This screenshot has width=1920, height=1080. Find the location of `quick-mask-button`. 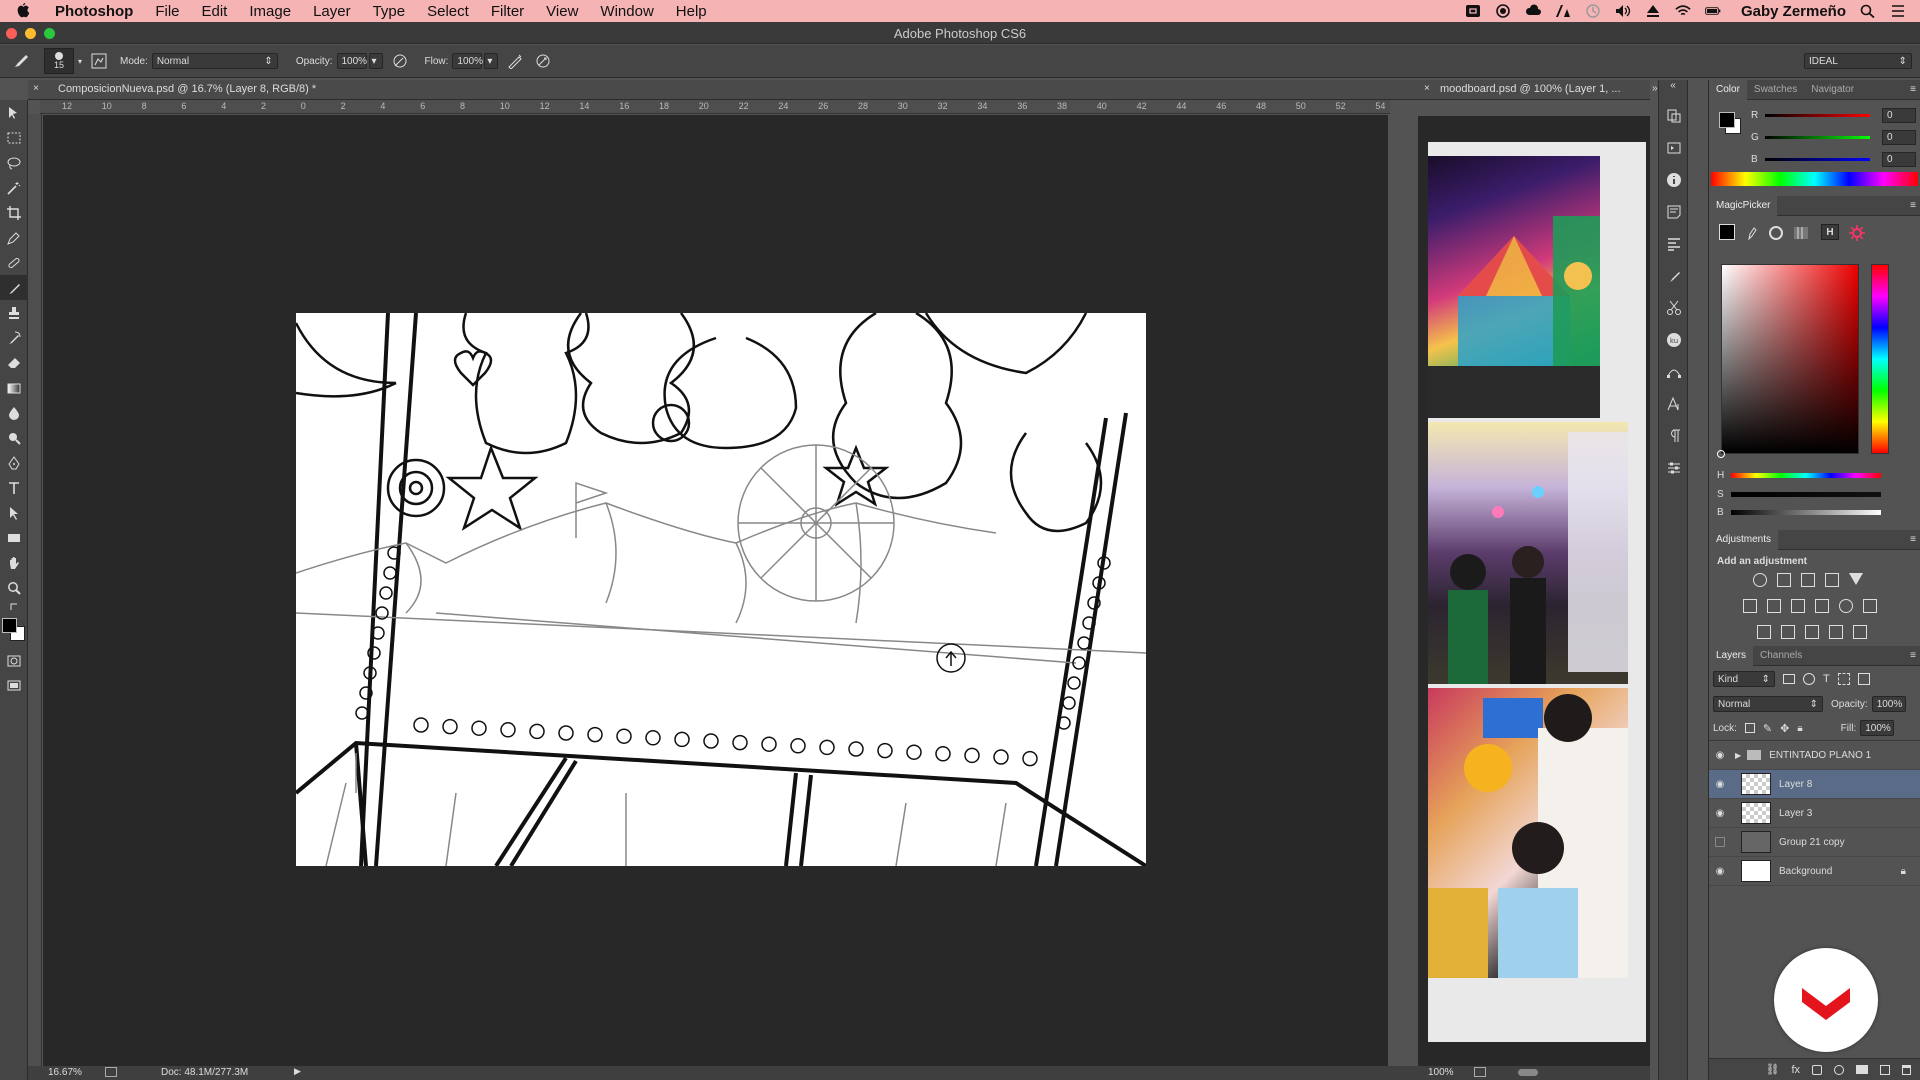

quick-mask-button is located at coordinates (14, 660).